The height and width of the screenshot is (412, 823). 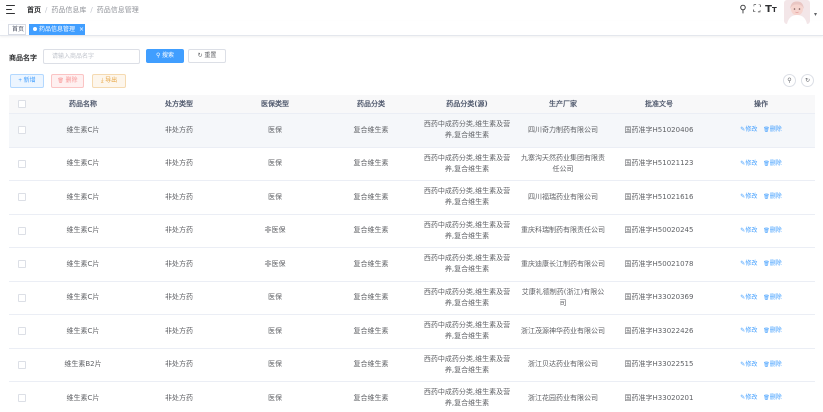 I want to click on export-button: ⤓ 导出, so click(x=109, y=81).